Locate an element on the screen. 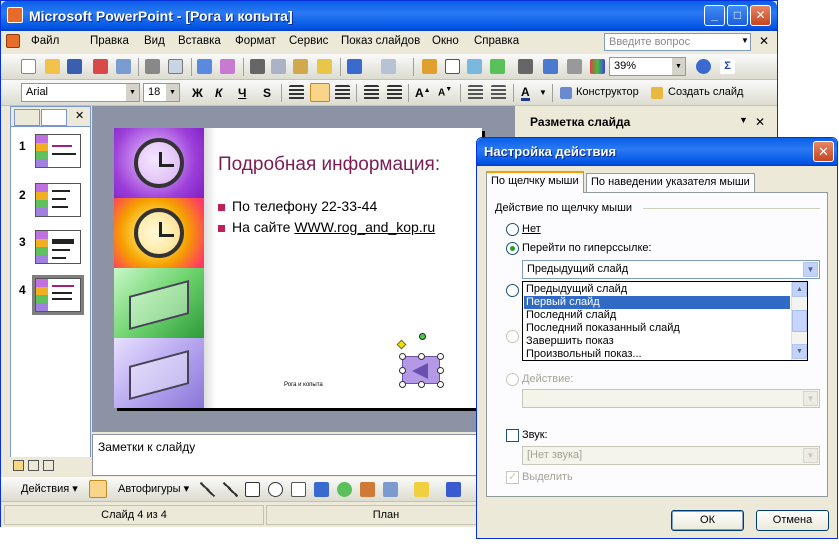 This screenshot has height=546, width=839. notes-pane: Заметки к слайду is located at coordinates (303, 455).